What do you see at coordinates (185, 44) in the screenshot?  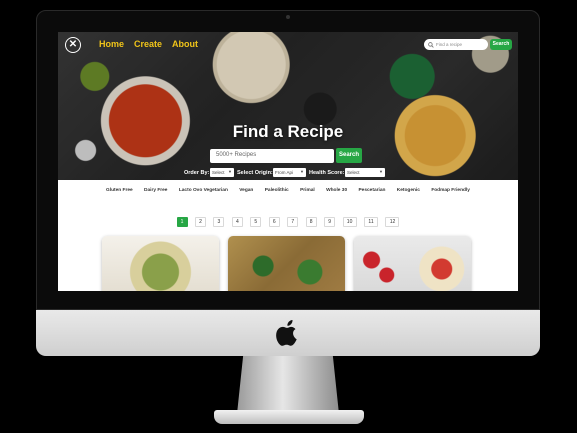 I see `nav-link-about: About` at bounding box center [185, 44].